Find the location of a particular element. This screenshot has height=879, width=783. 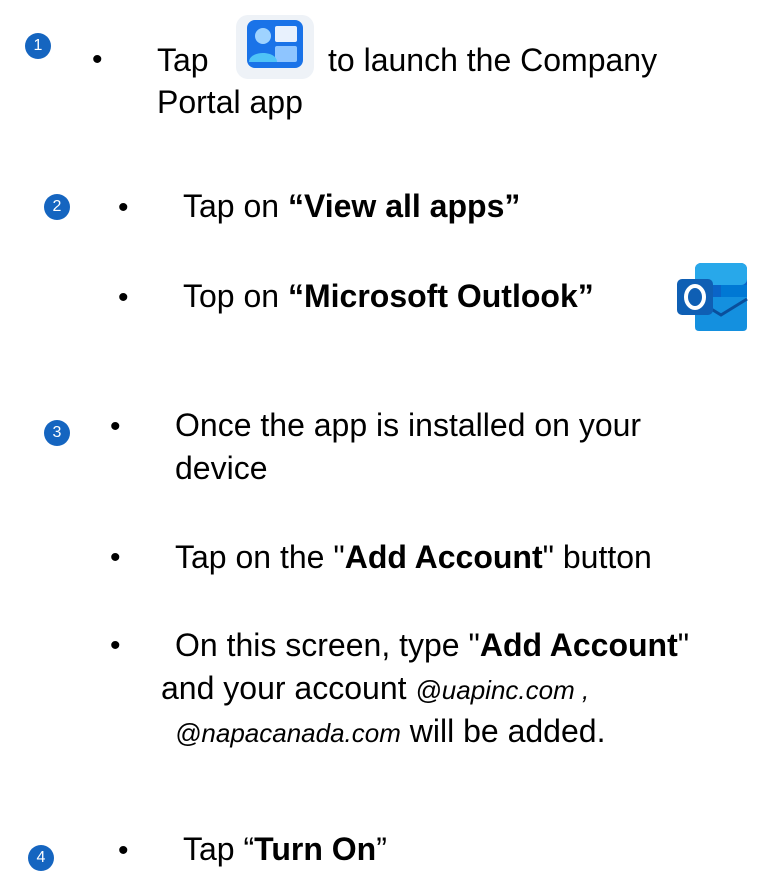

step-3-napacanada-line: @napacanada.com will be added. is located at coordinates (390, 731).